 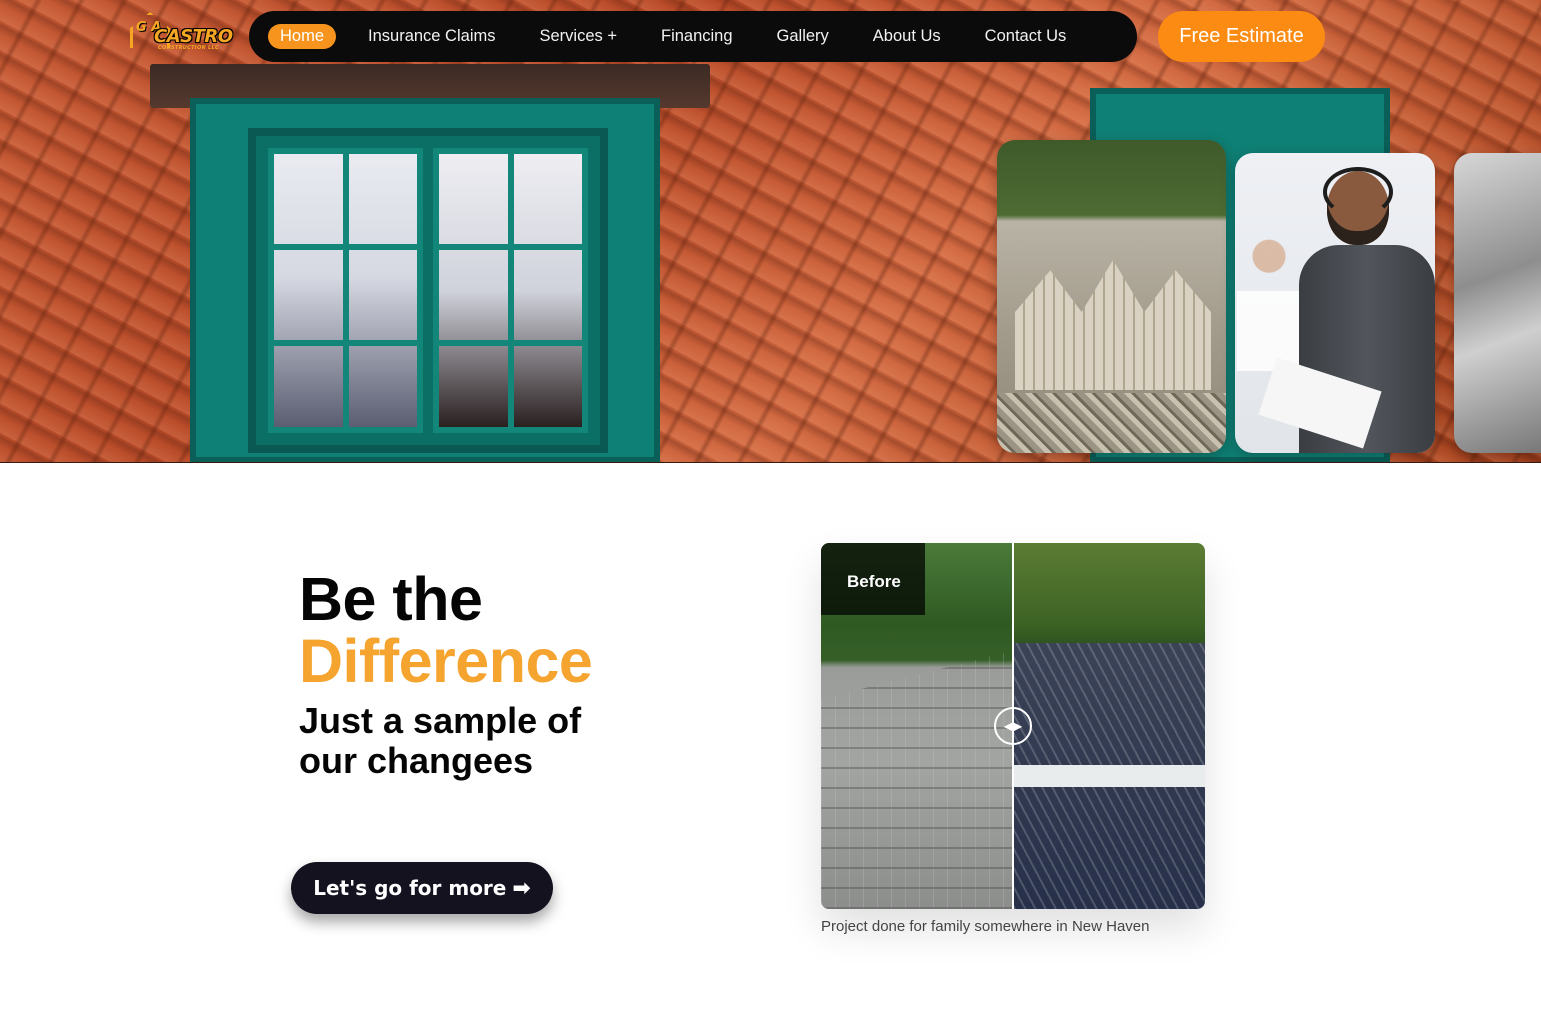 What do you see at coordinates (521, 888) in the screenshot?
I see `arrow-right-icon: ➡` at bounding box center [521, 888].